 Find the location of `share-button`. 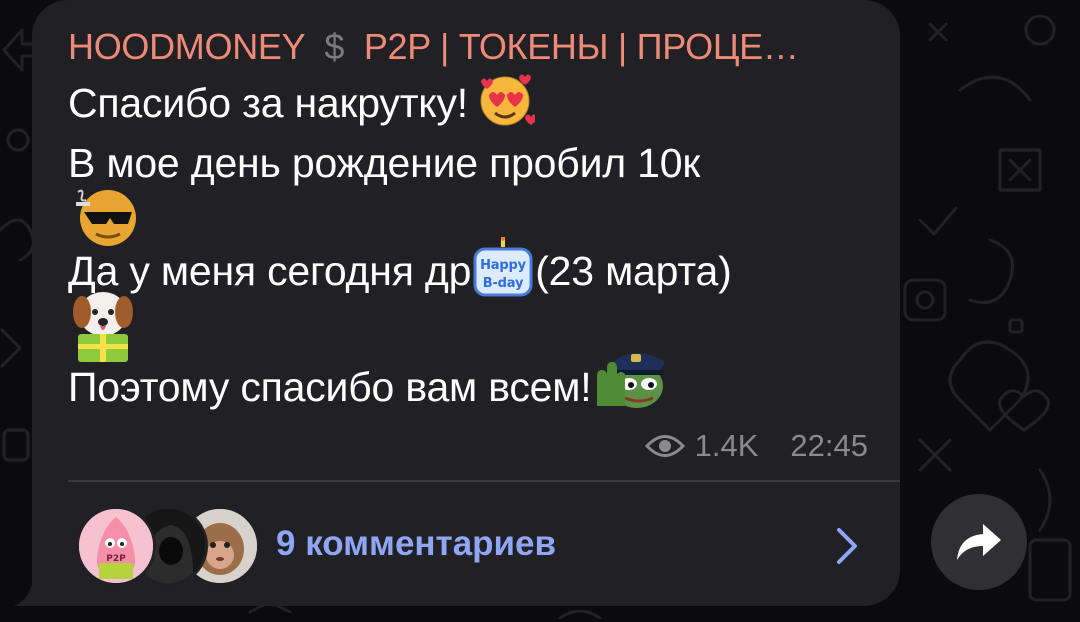

share-button is located at coordinates (979, 542).